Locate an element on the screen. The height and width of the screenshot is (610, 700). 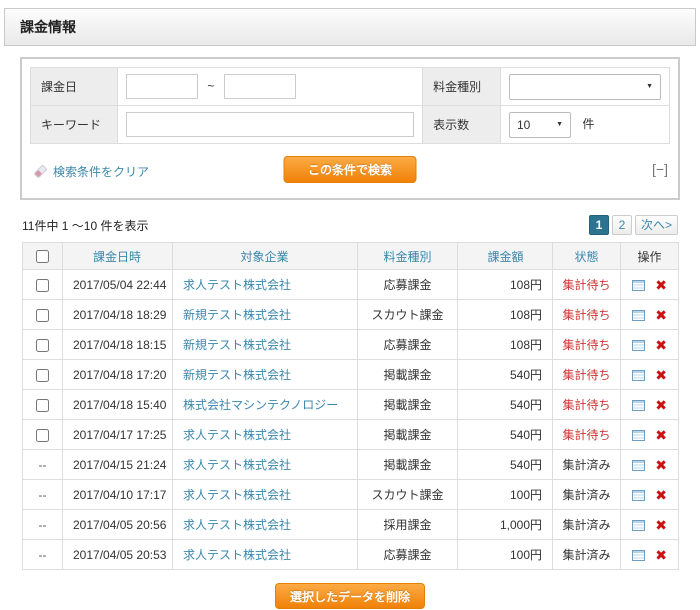
billing-datetime: 2017/04/18 15:40 is located at coordinates (117, 404).